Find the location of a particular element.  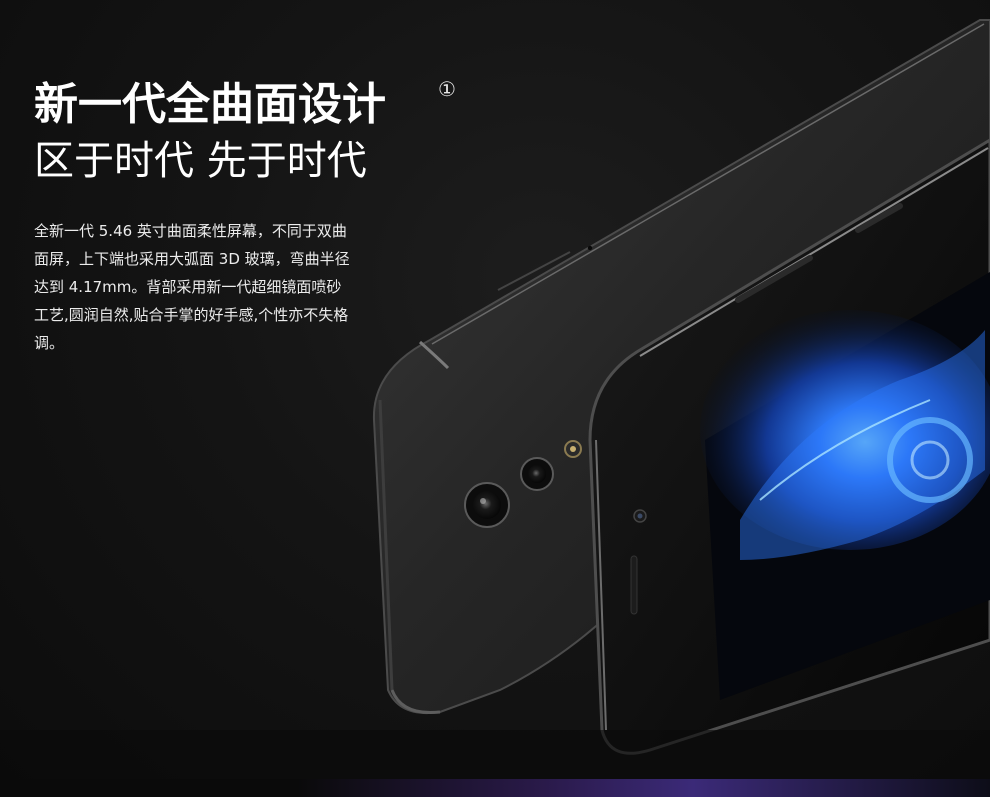

secondary-camera-icon is located at coordinates (537, 474).